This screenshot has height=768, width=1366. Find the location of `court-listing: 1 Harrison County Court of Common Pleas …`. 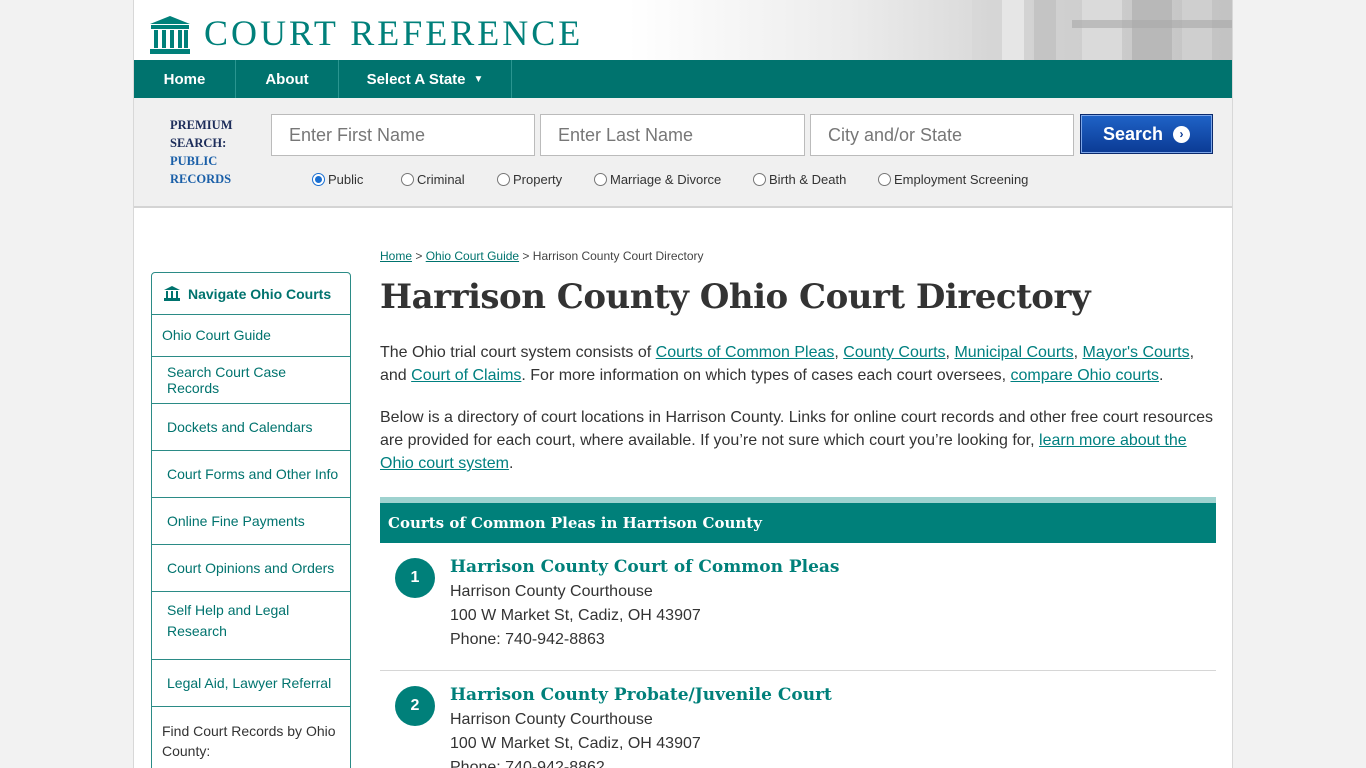

court-listing: 1 Harrison County Court of Common Pleas … is located at coordinates (798, 607).